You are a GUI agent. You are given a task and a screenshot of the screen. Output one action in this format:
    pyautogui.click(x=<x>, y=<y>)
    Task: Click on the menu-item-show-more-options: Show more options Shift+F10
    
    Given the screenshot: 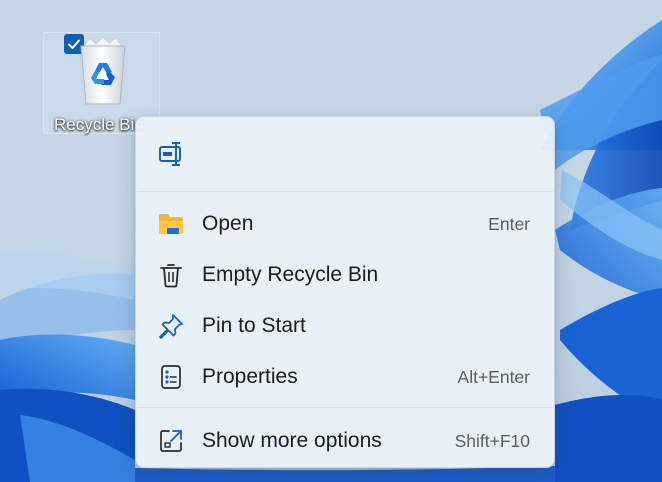 What is the action you would take?
    pyautogui.click(x=345, y=440)
    